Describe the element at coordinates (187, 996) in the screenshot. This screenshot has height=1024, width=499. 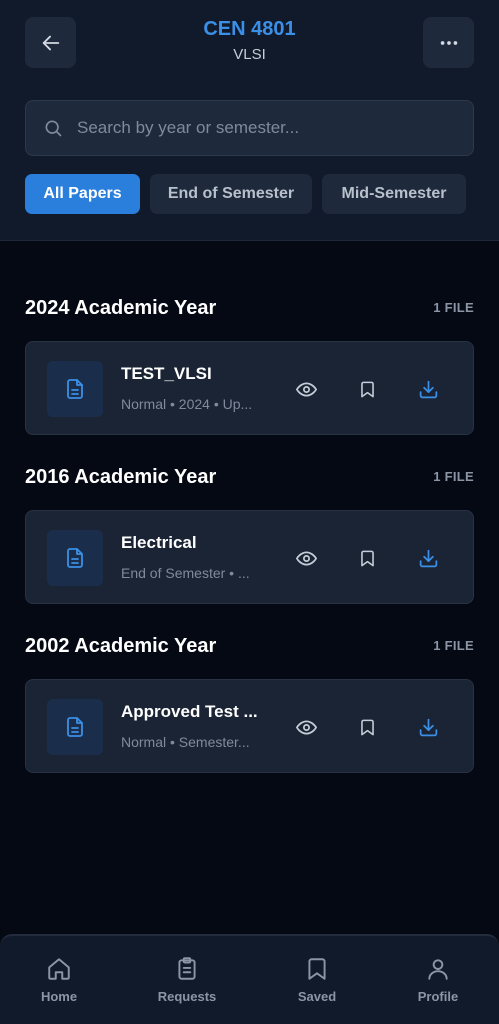
I see `nav-requests-label: Requests` at that location.